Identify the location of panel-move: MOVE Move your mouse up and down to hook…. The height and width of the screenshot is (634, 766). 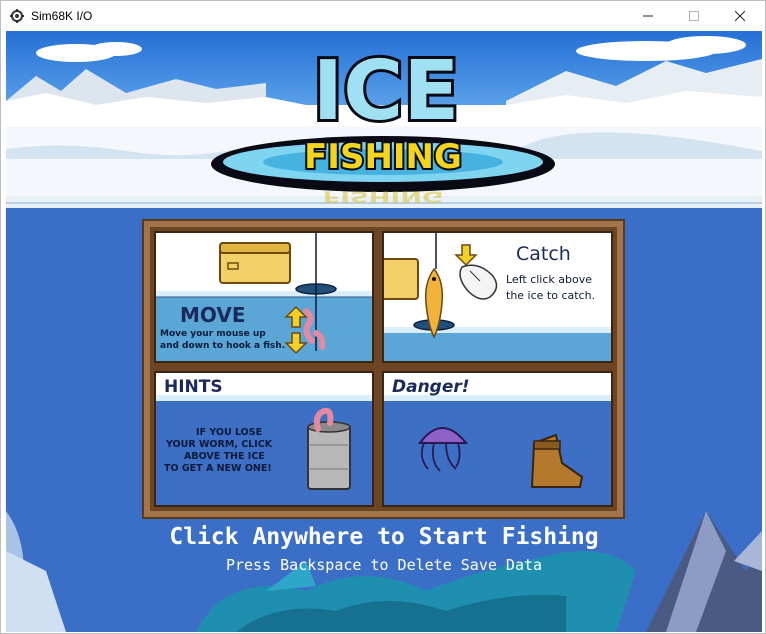
(264, 297).